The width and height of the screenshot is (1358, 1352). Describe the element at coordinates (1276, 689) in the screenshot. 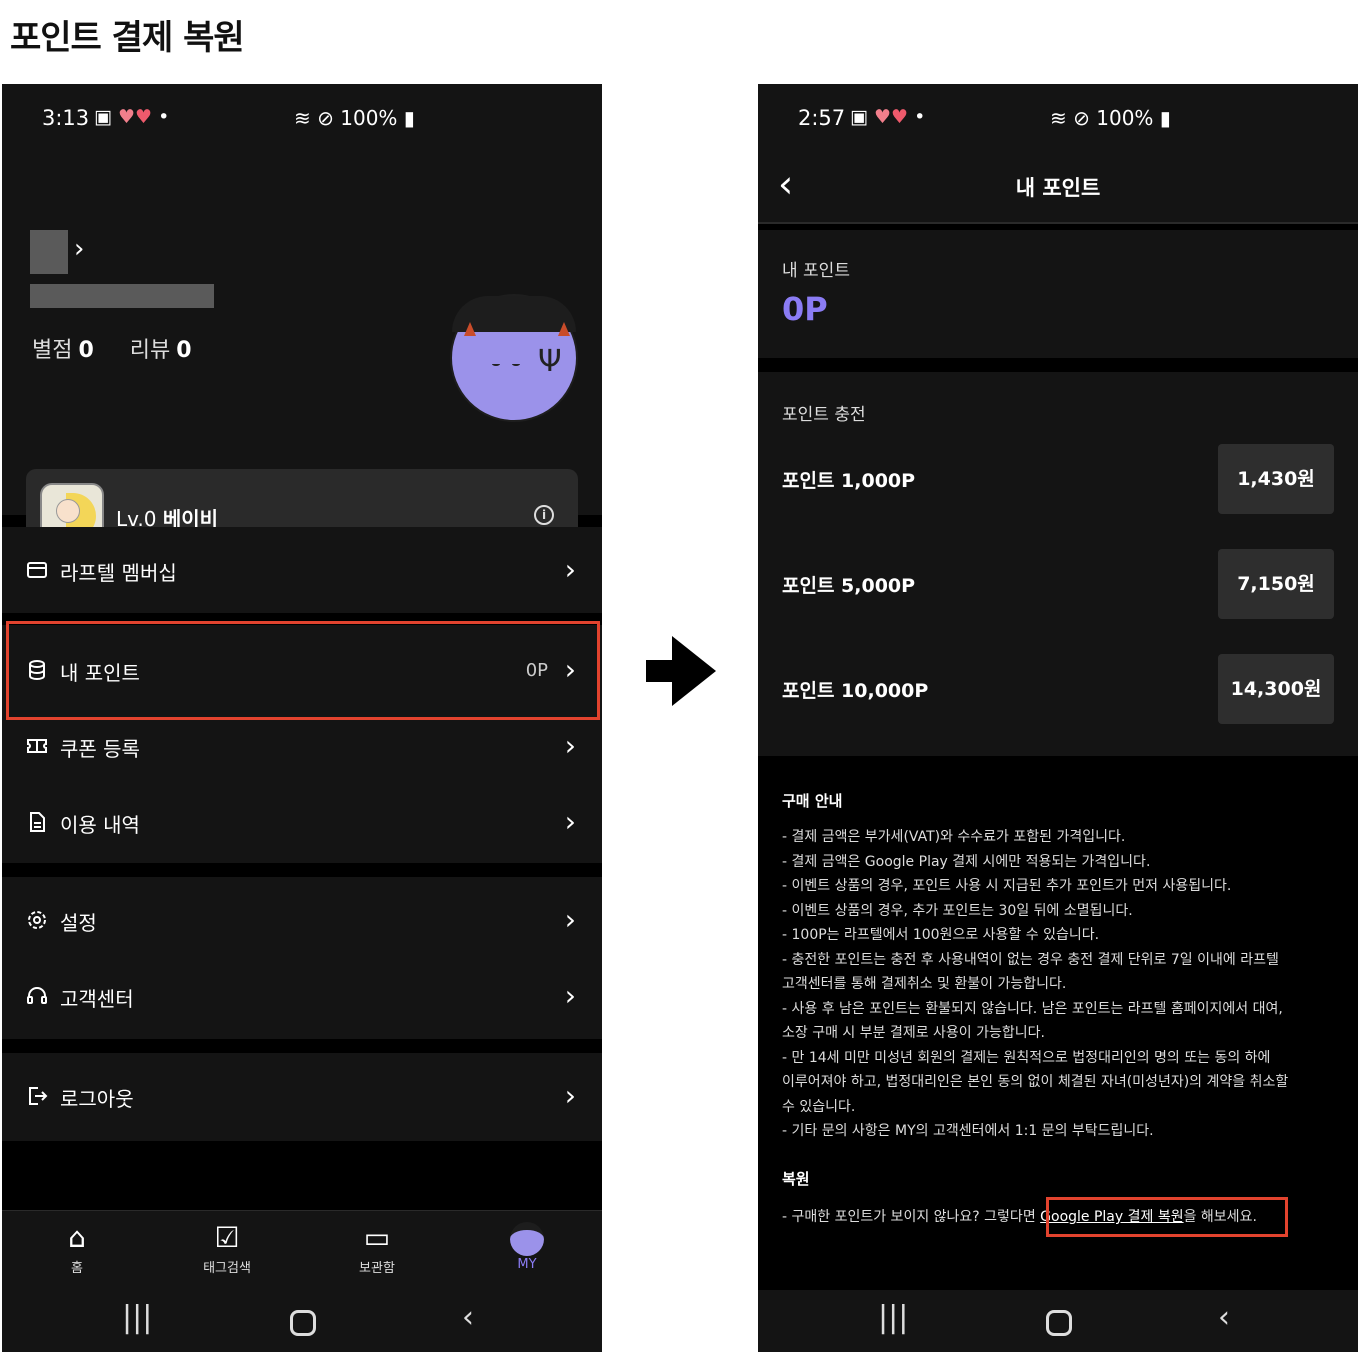

I see `price-button: 14,300원` at that location.